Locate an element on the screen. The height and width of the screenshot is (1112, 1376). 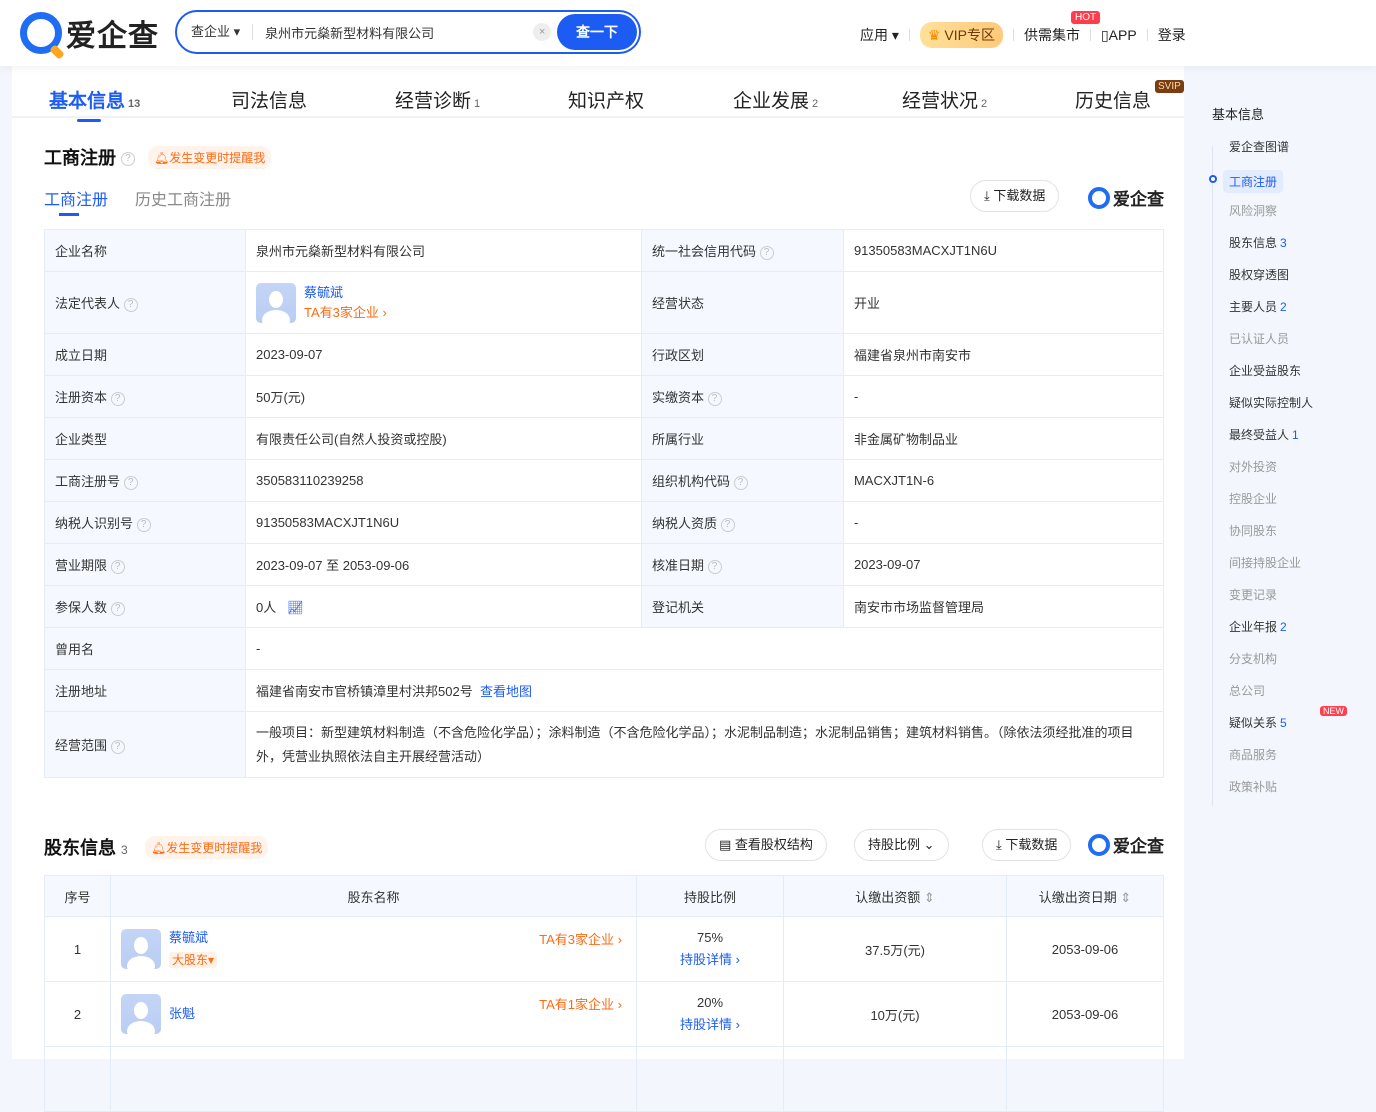
logo: 爱企查 is located at coordinates (89, 33).